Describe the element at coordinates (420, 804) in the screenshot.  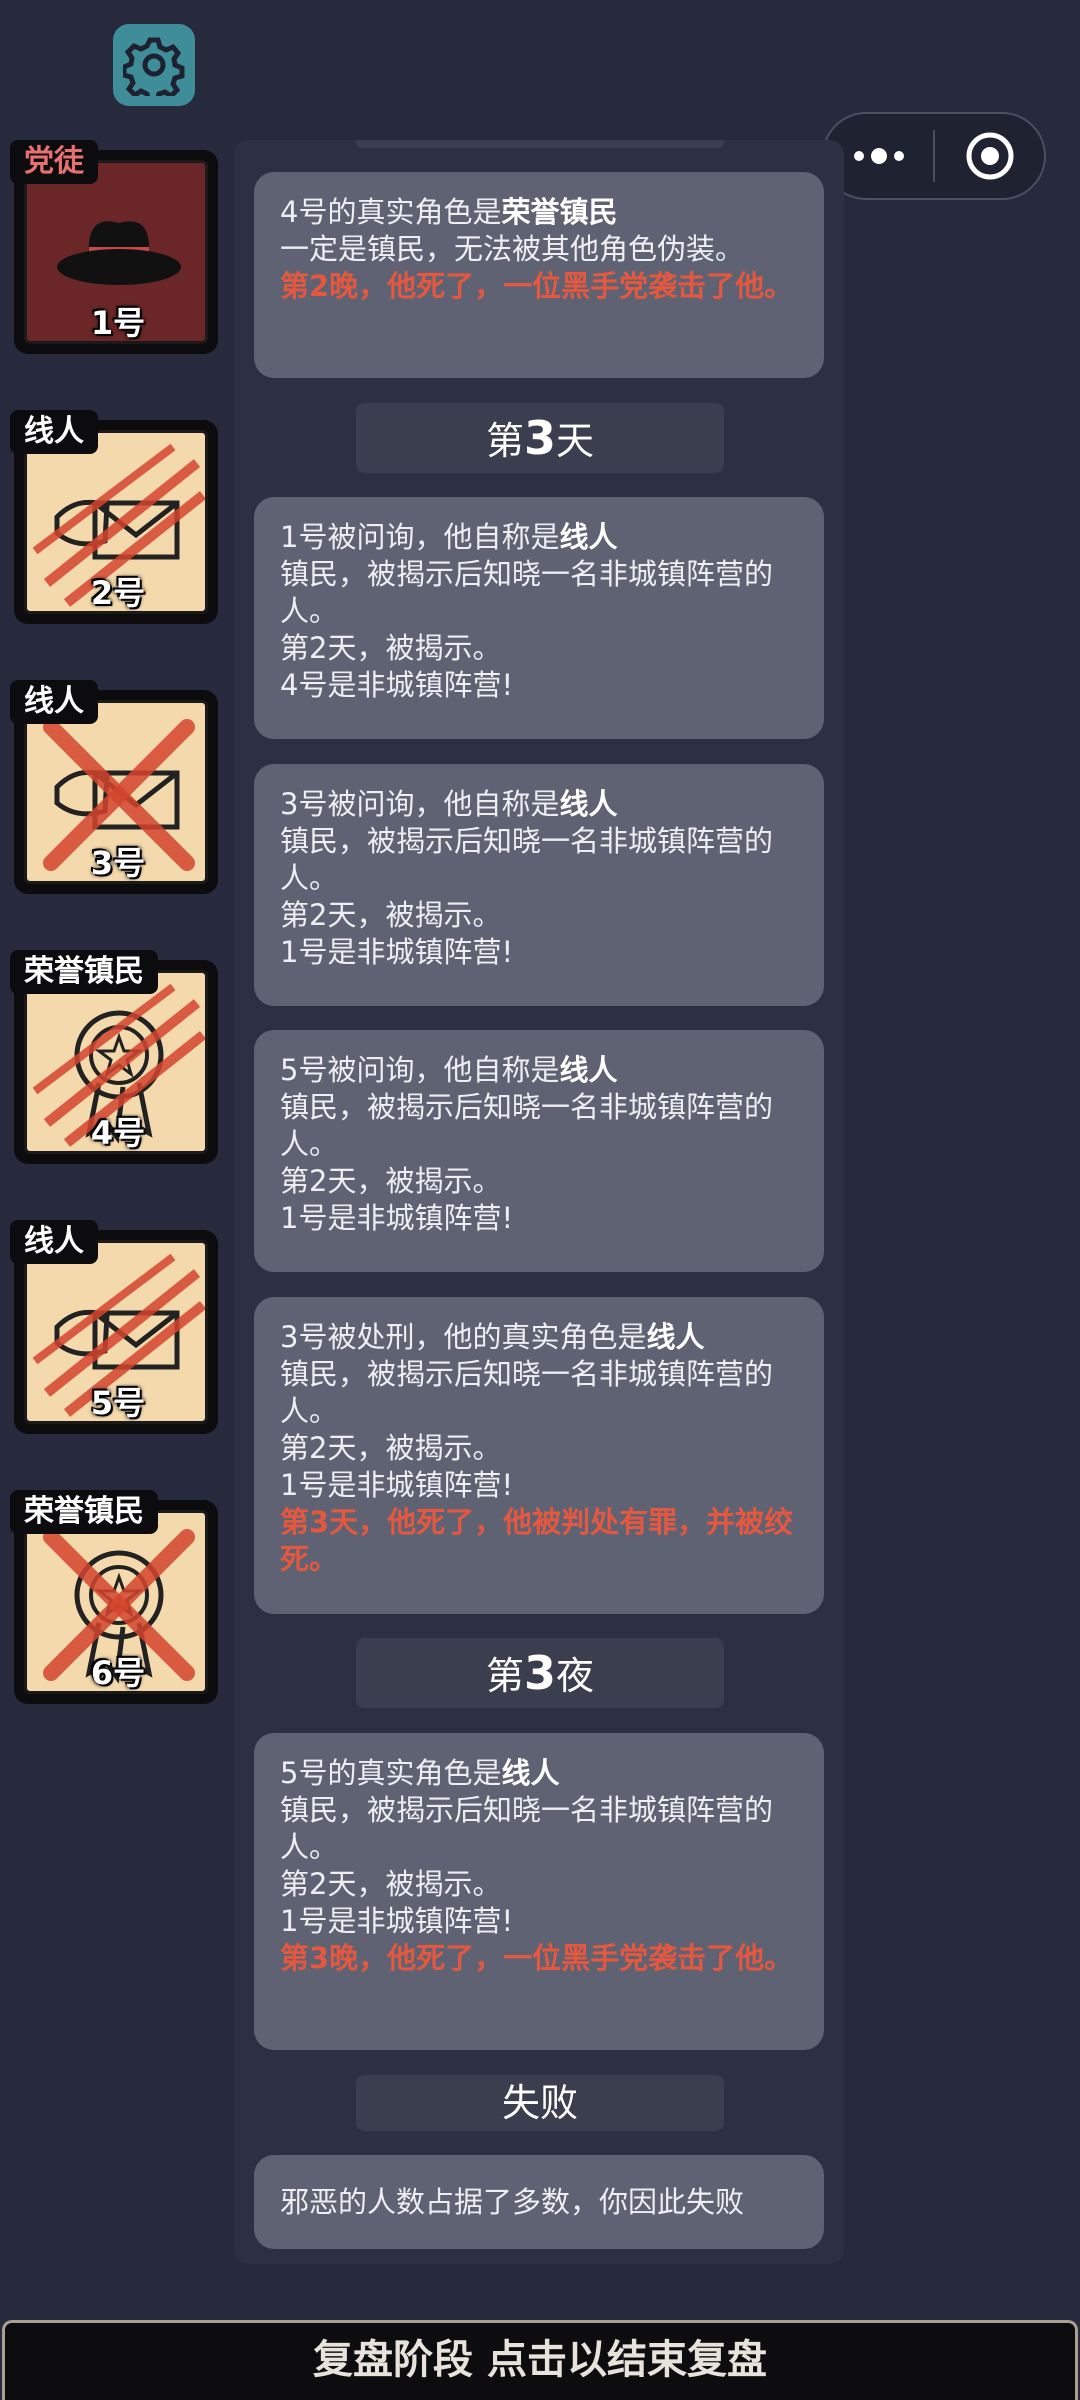
I see `entry-text: 3号被问询，他自称是` at that location.